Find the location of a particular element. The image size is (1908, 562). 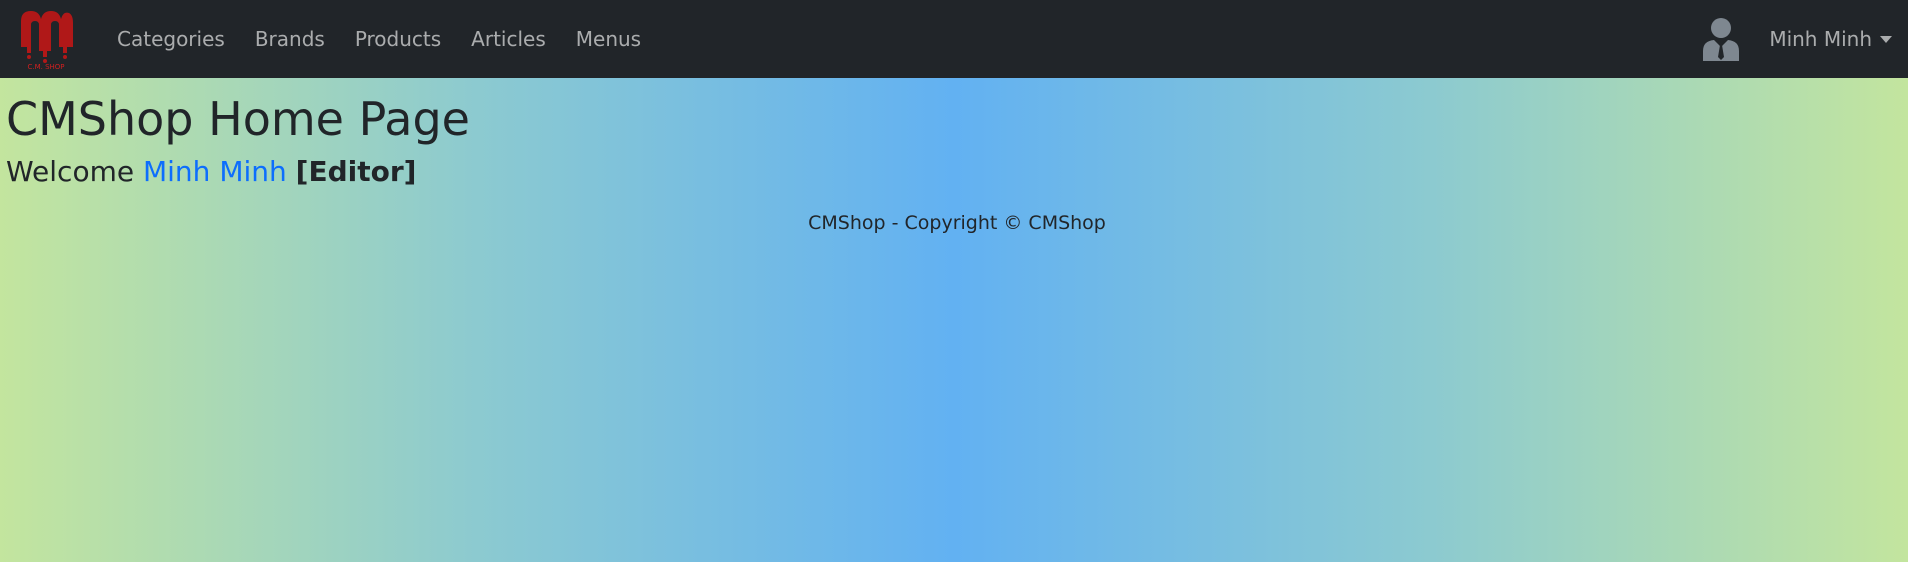

logo-icon: C.M. SHOP is located at coordinates (47, 41).